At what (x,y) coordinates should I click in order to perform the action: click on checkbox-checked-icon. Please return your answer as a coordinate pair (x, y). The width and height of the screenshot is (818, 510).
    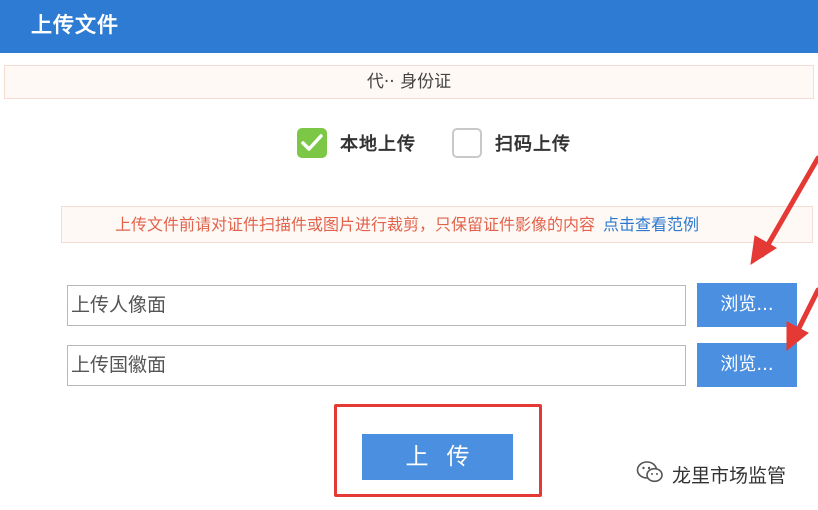
    Looking at the image, I should click on (312, 143).